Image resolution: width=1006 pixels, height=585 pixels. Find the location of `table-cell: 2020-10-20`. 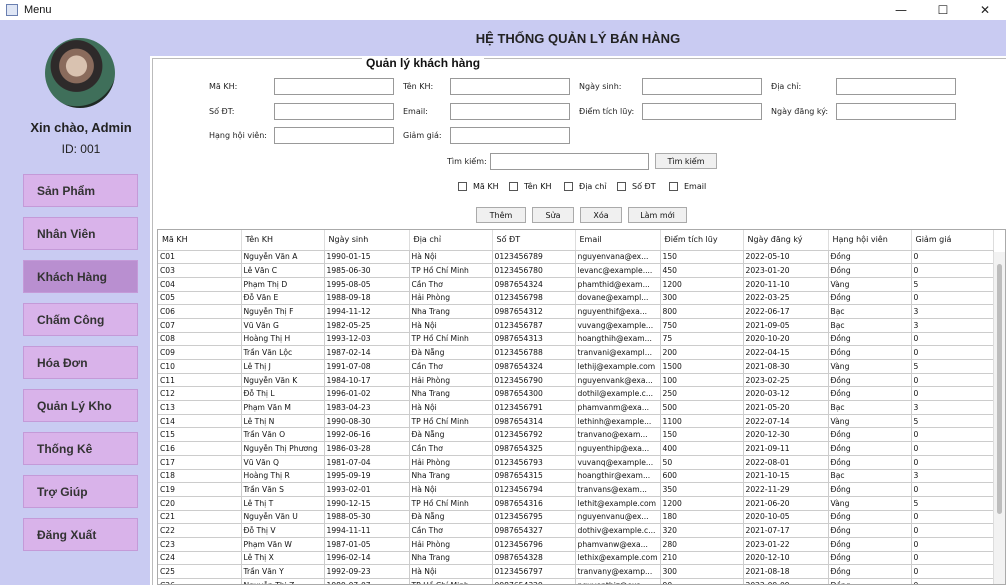

table-cell: 2020-10-20 is located at coordinates (786, 339).